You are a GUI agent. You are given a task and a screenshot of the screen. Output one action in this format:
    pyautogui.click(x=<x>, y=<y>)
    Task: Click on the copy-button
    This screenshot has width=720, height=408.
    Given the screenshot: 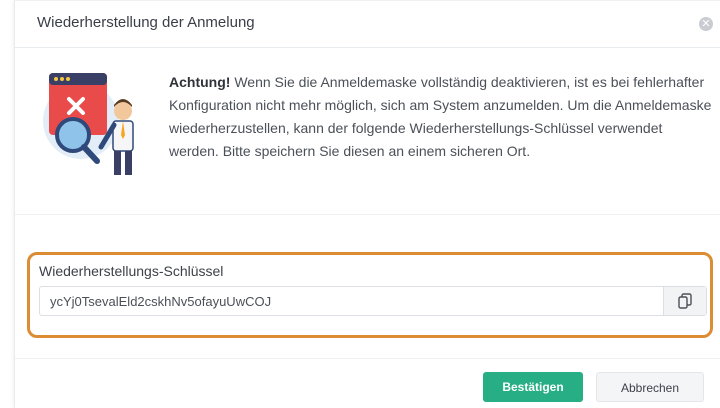 What is the action you would take?
    pyautogui.click(x=684, y=301)
    